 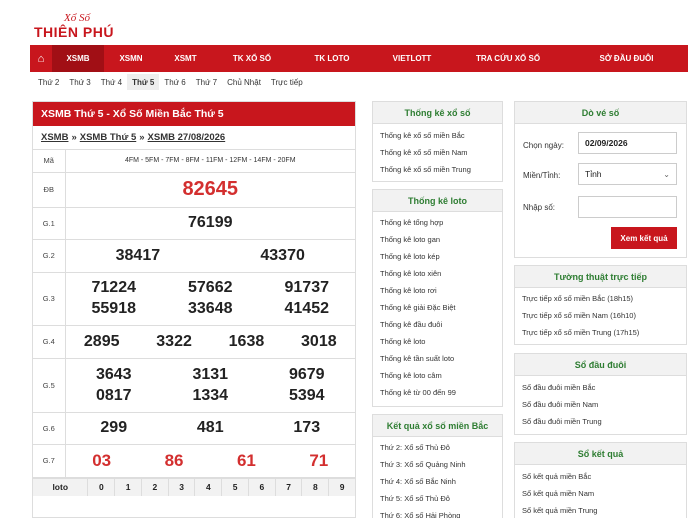 What do you see at coordinates (113, 395) in the screenshot?
I see `prize-g5-4: 0817` at bounding box center [113, 395].